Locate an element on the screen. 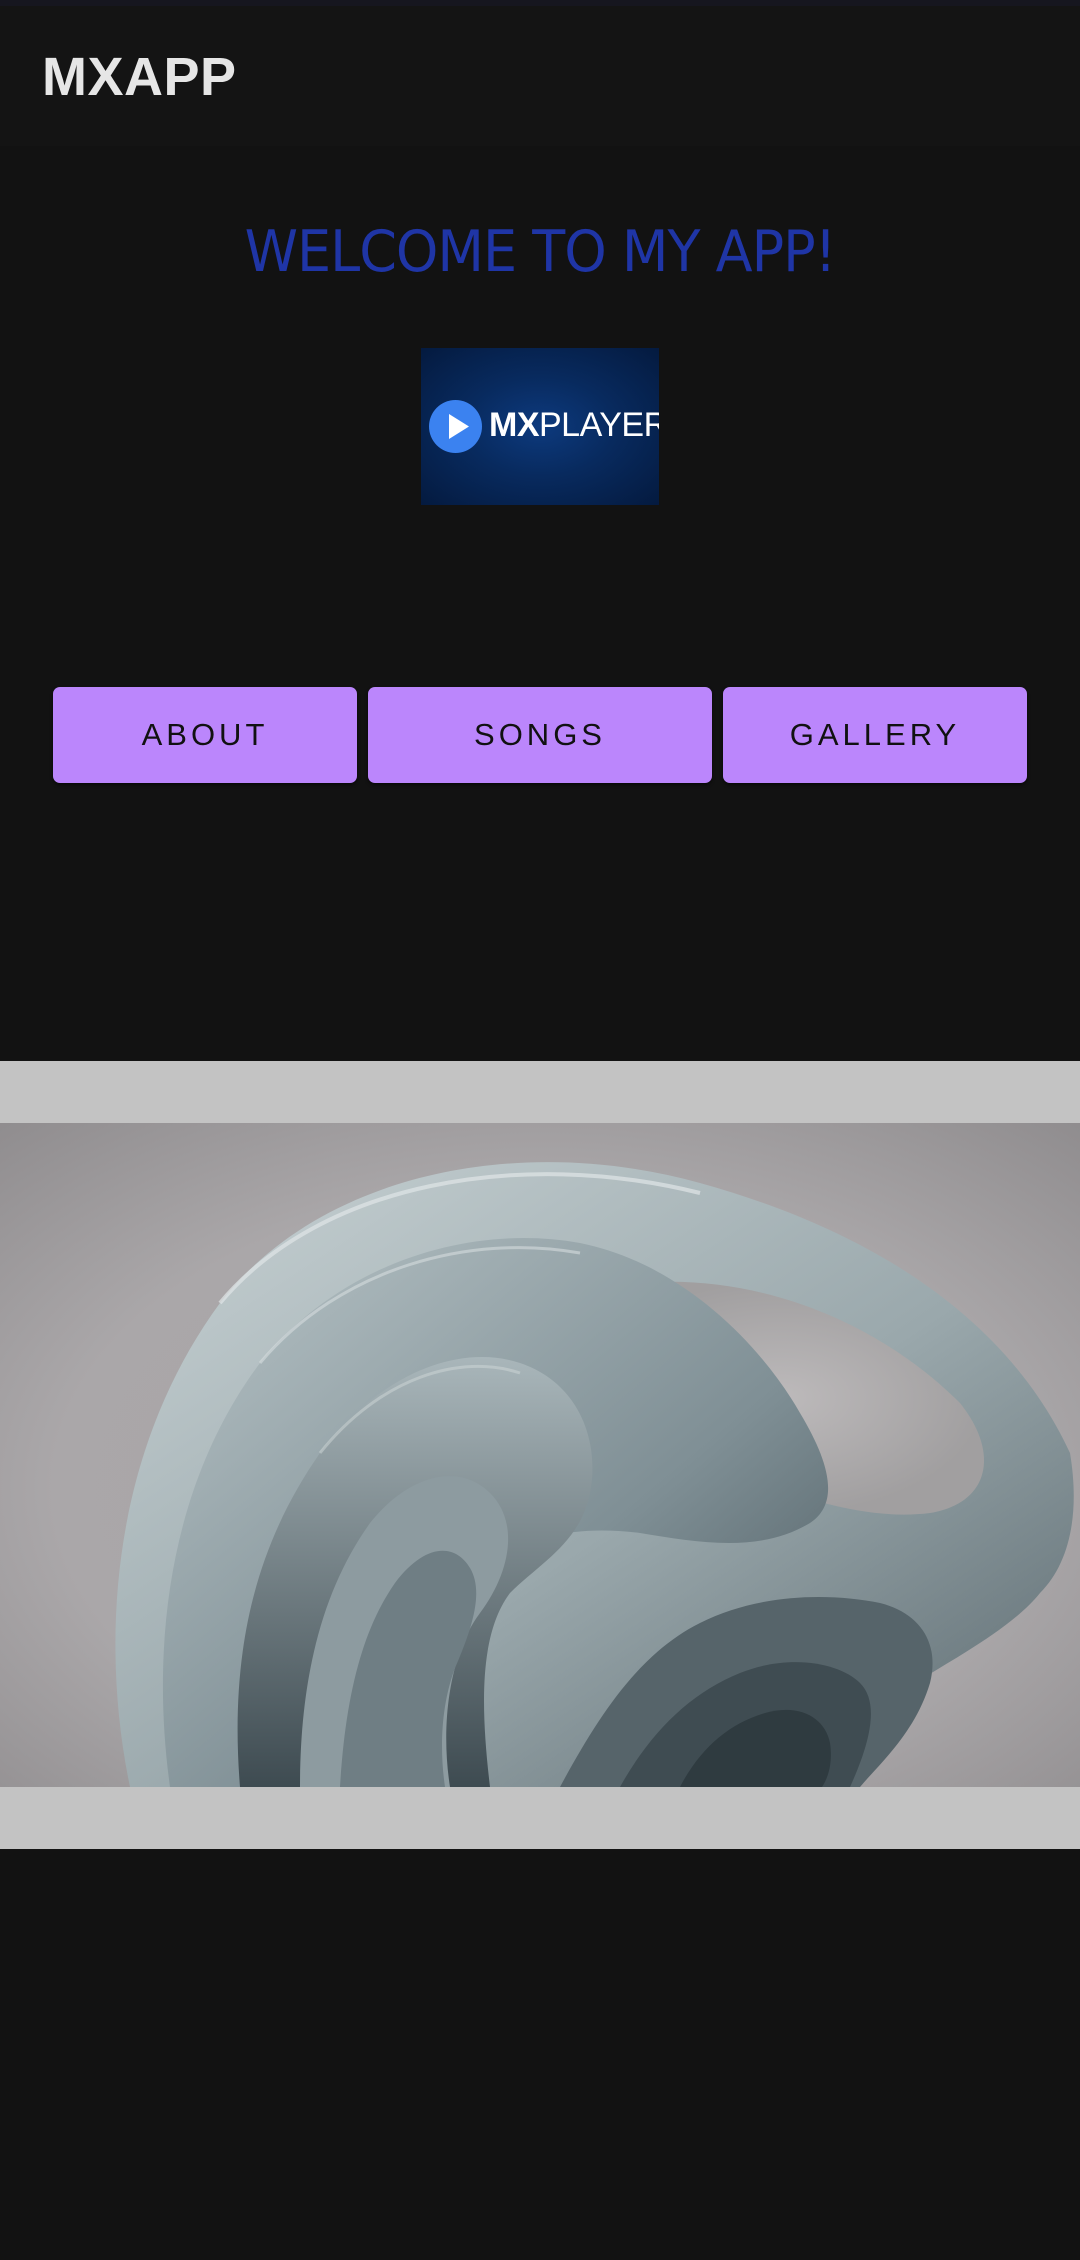  logo-brand-text: MXPLAYER is located at coordinates (574, 425).